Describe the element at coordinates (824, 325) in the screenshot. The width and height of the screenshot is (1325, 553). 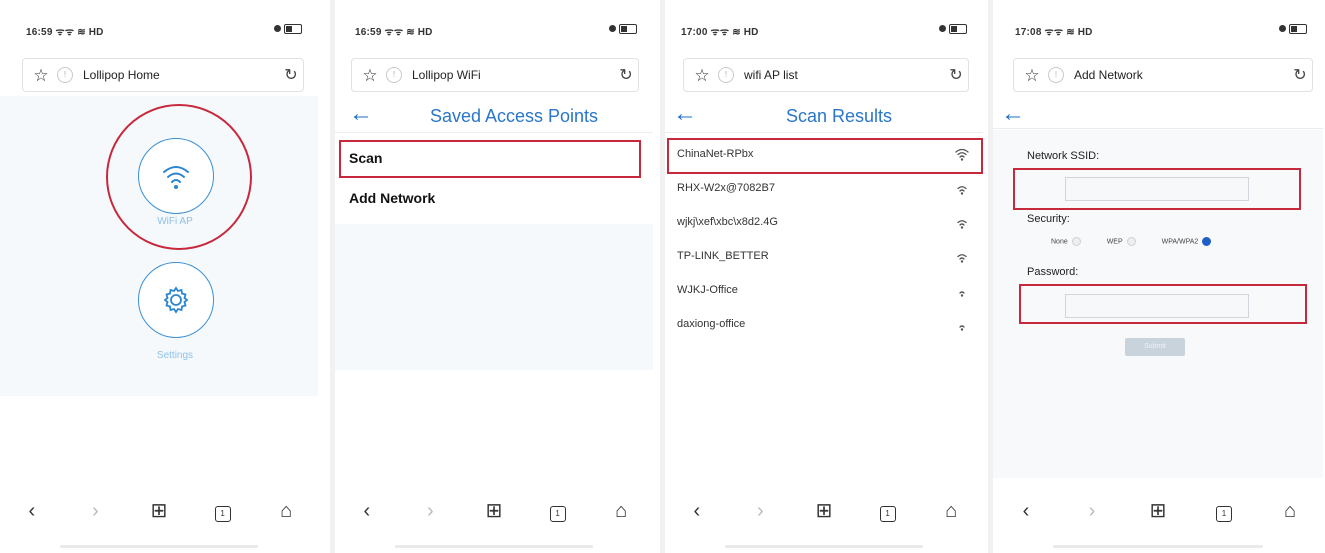
I see `network-row: daxiong-office` at that location.